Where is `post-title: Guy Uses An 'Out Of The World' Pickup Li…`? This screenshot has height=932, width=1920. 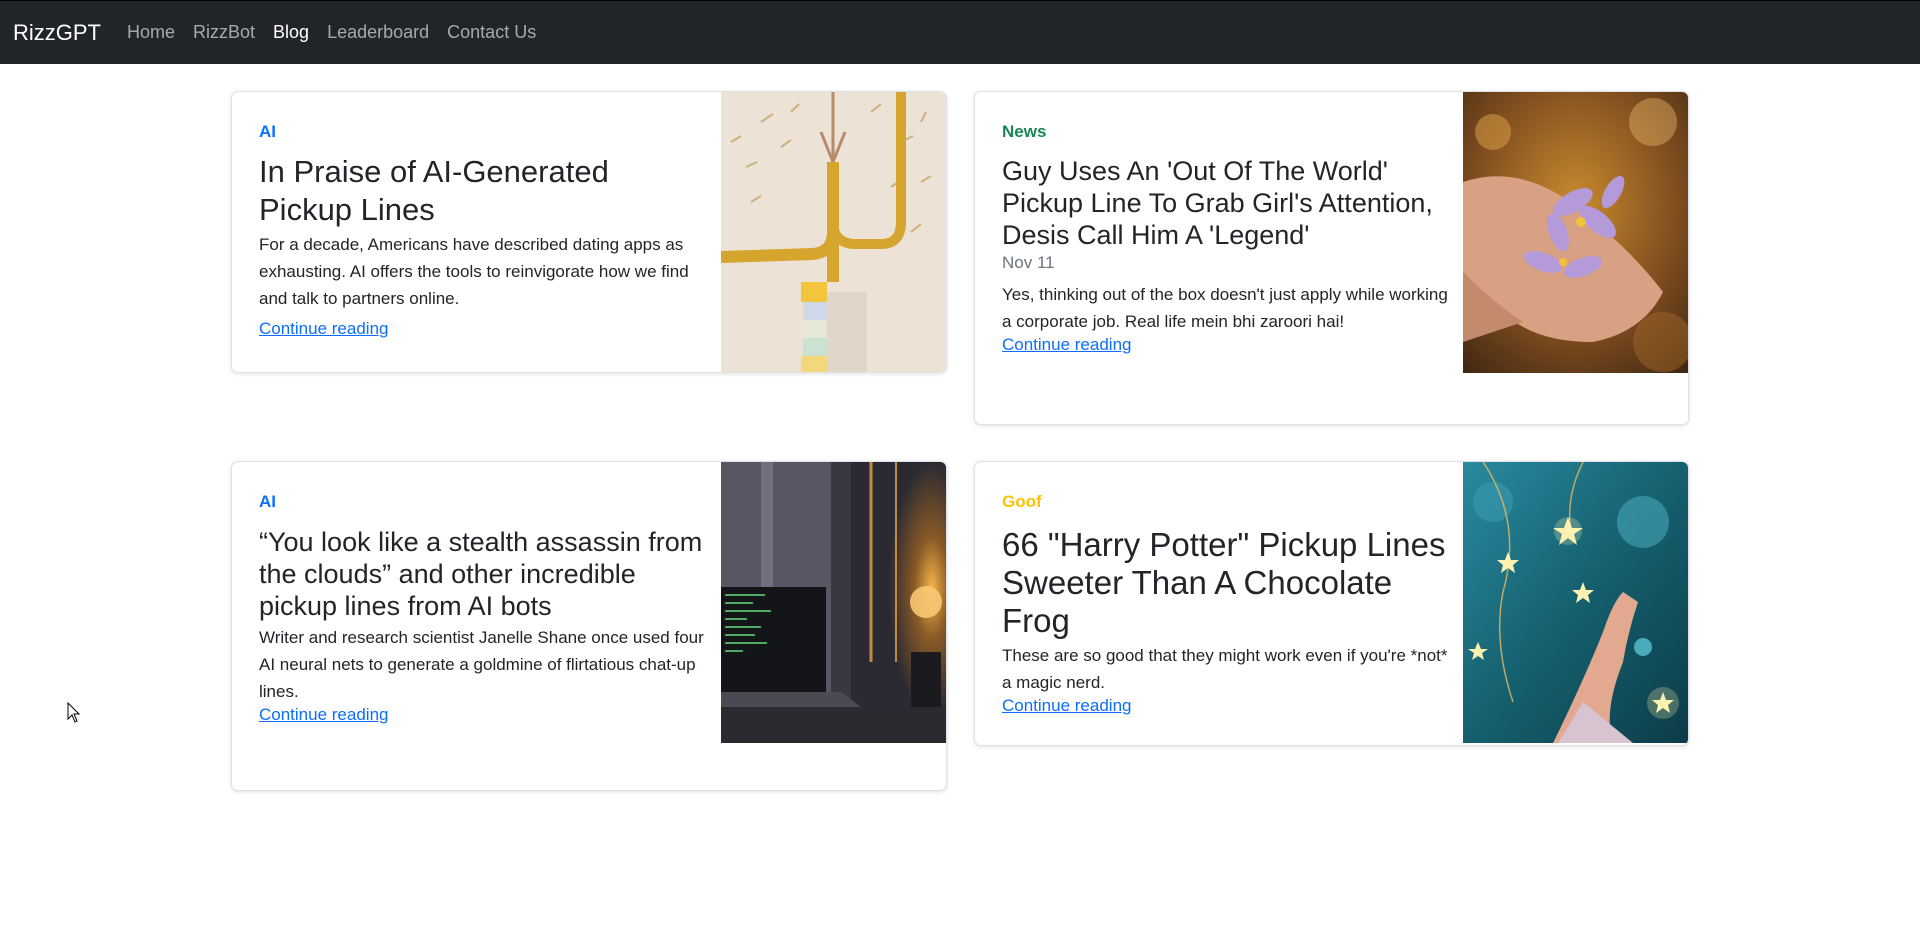 post-title: Guy Uses An 'Out Of The World' Pickup Li… is located at coordinates (1217, 203).